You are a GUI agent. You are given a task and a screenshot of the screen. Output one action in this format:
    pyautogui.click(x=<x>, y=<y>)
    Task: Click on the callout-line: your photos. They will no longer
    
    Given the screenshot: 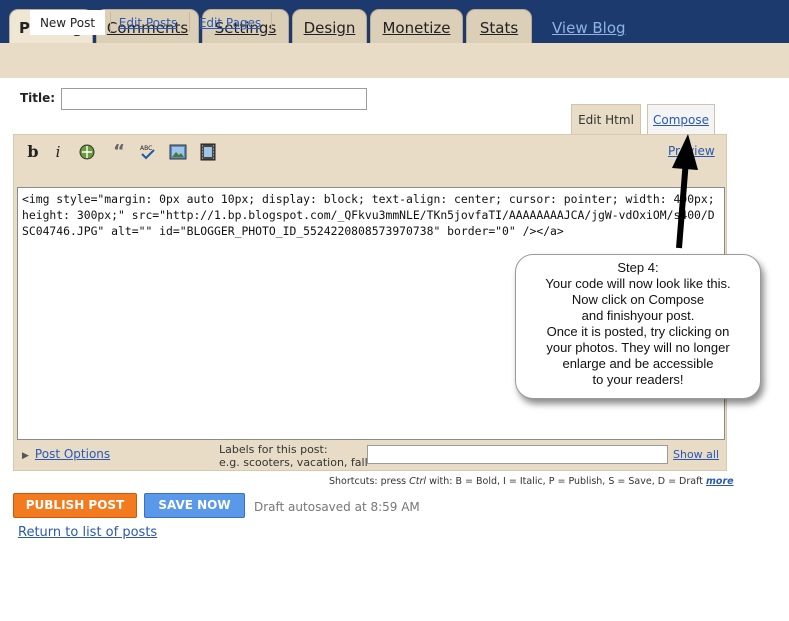 What is the action you would take?
    pyautogui.click(x=638, y=347)
    